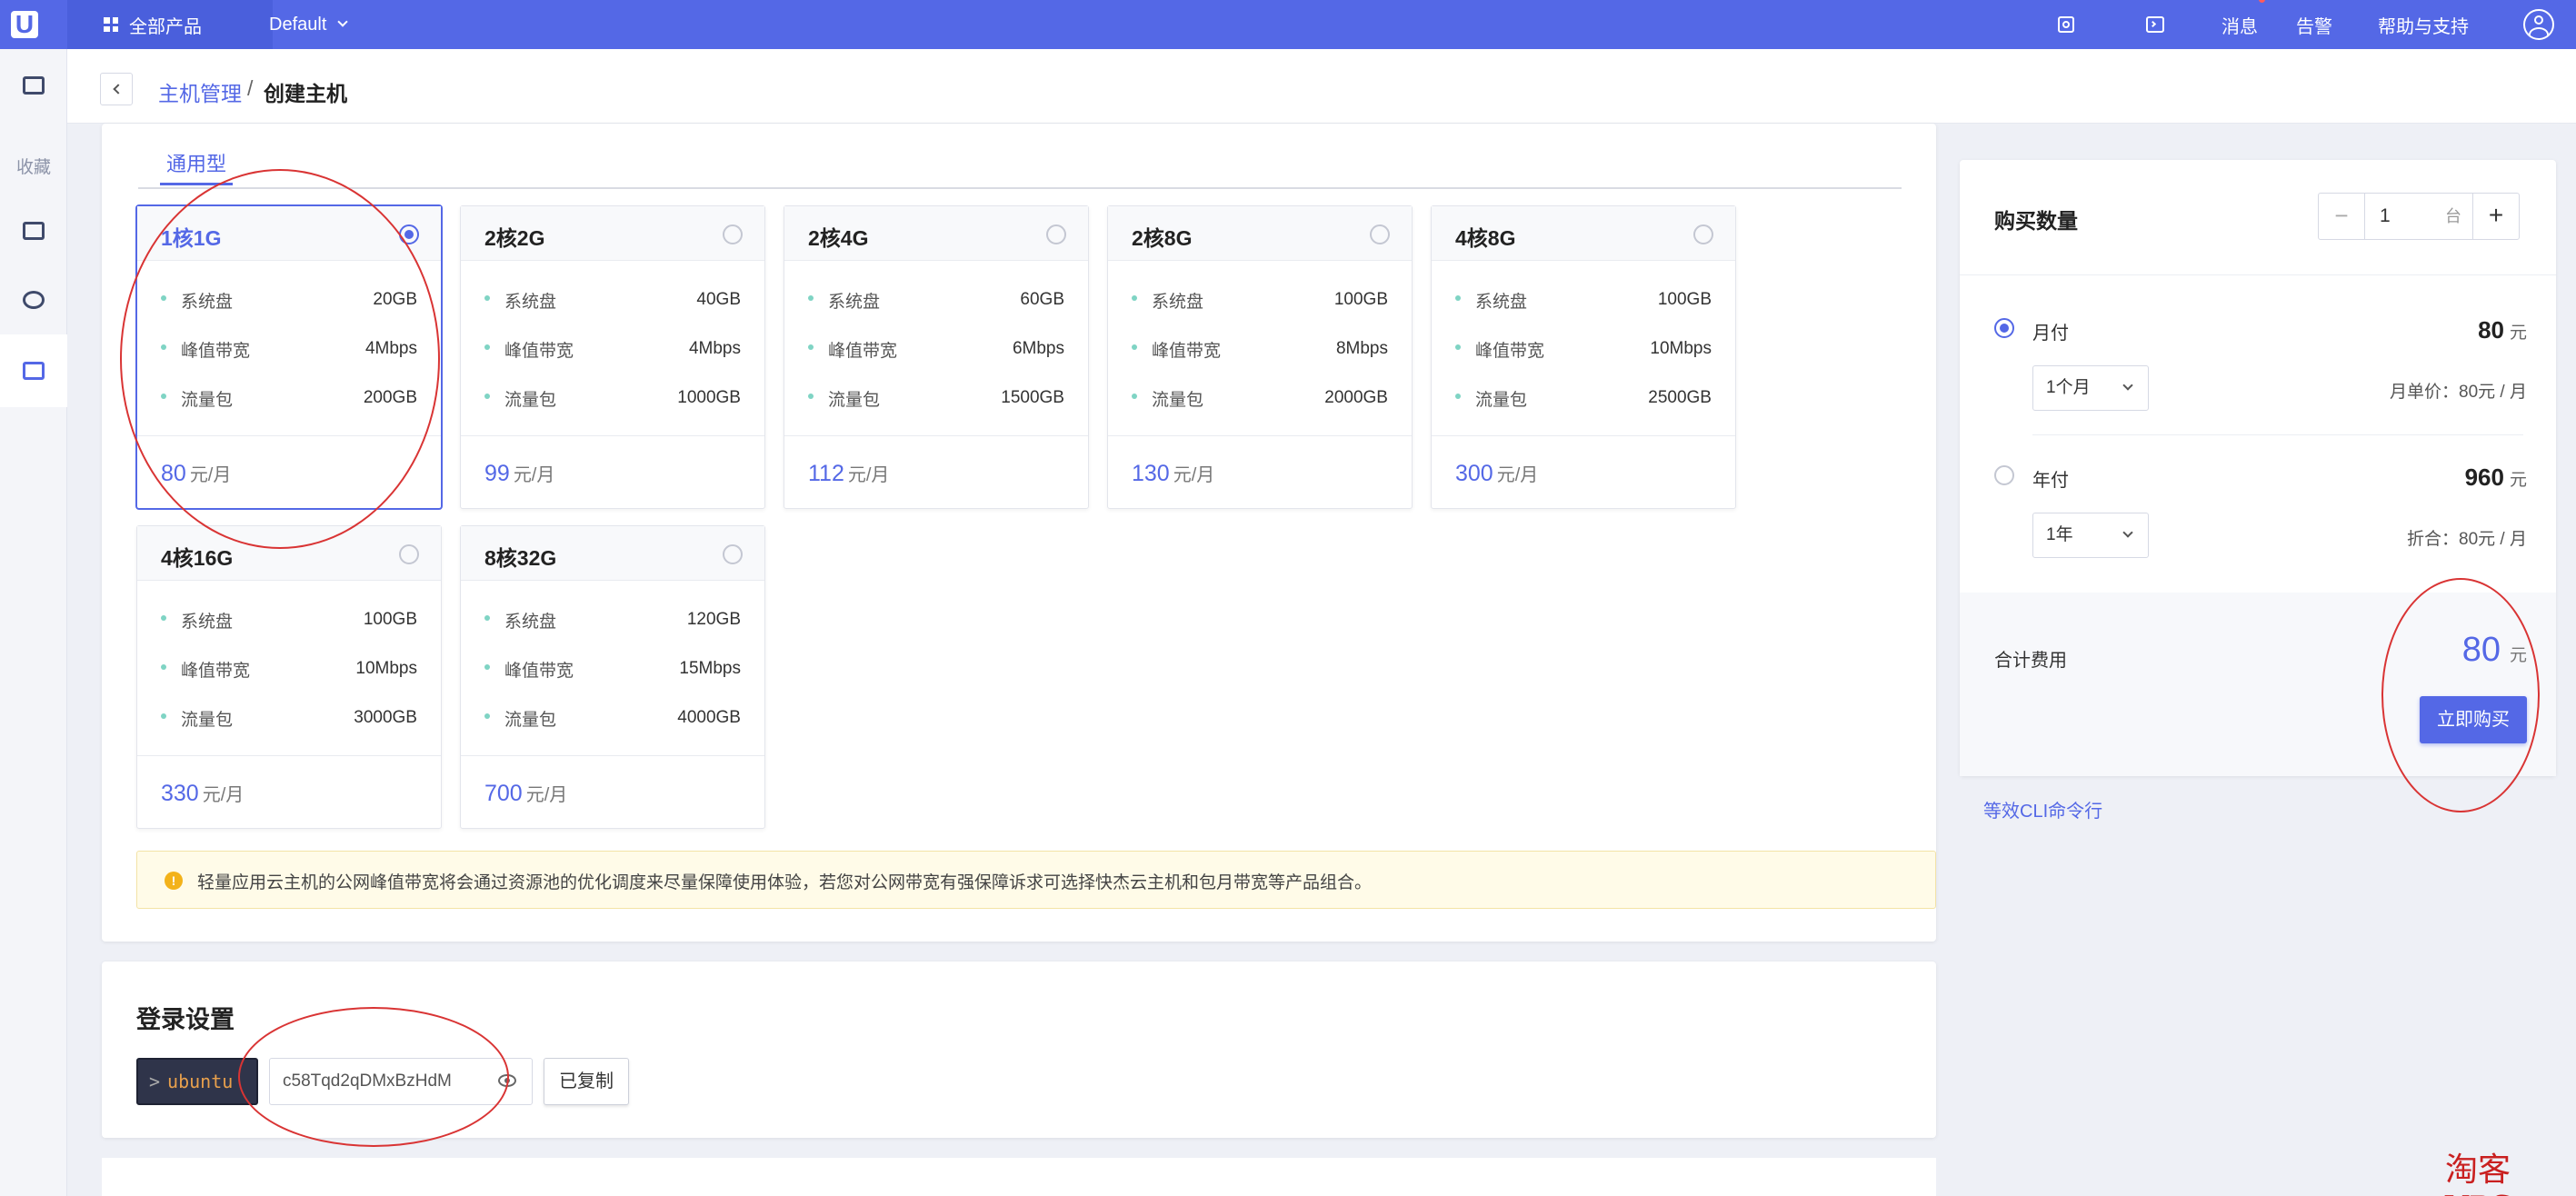 The image size is (2576, 1196). Describe the element at coordinates (2496, 216) in the screenshot. I see `increase-button: +` at that location.